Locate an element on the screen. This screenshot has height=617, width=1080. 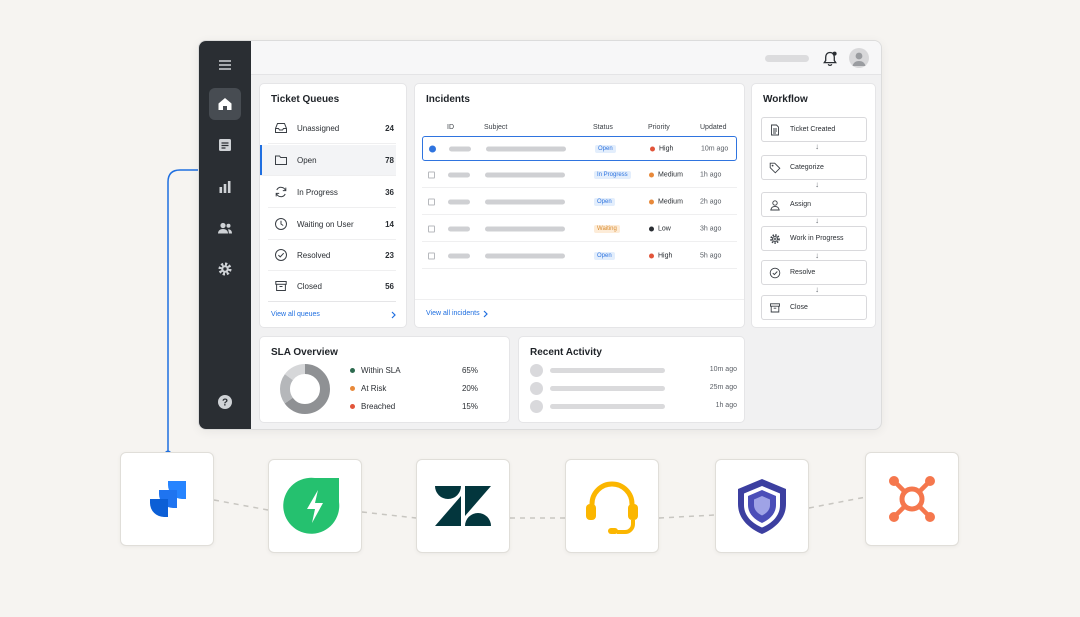
search-placeholder-bar is located at coordinates (787, 58).